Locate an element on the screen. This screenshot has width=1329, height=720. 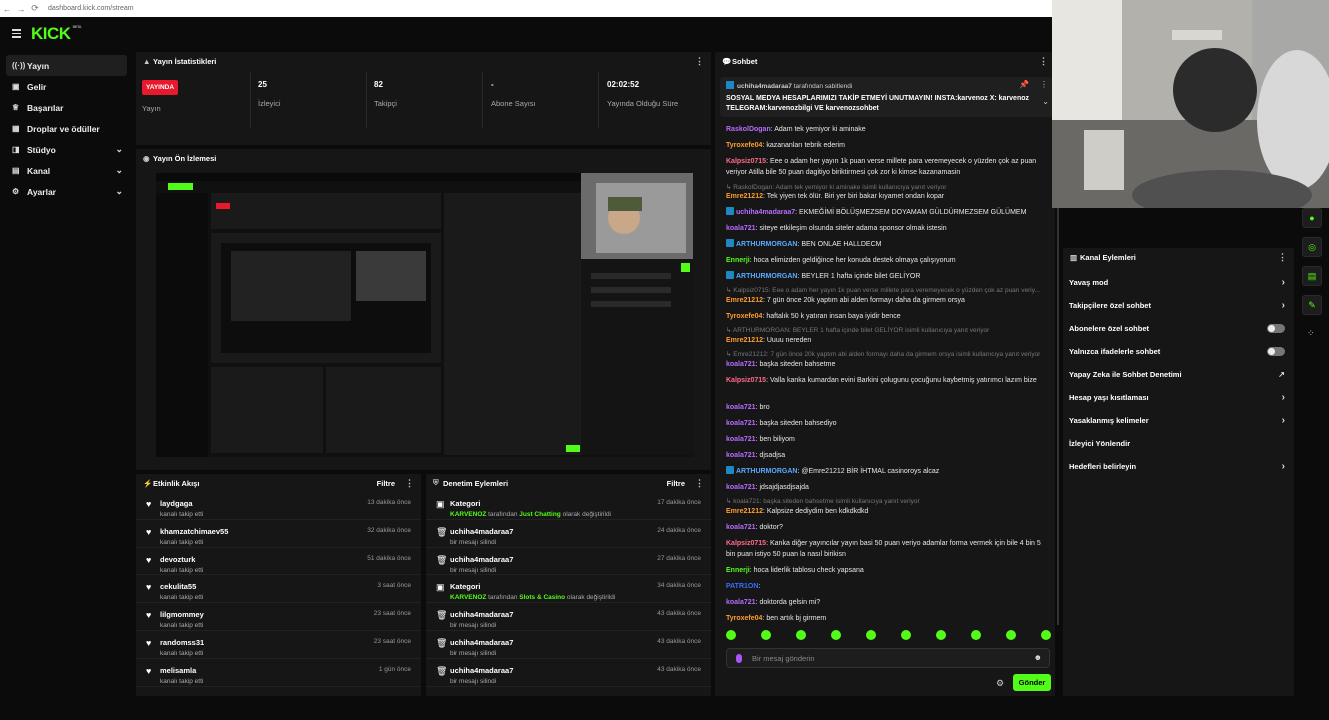
forward-icon: → is located at coordinates (21, 9).